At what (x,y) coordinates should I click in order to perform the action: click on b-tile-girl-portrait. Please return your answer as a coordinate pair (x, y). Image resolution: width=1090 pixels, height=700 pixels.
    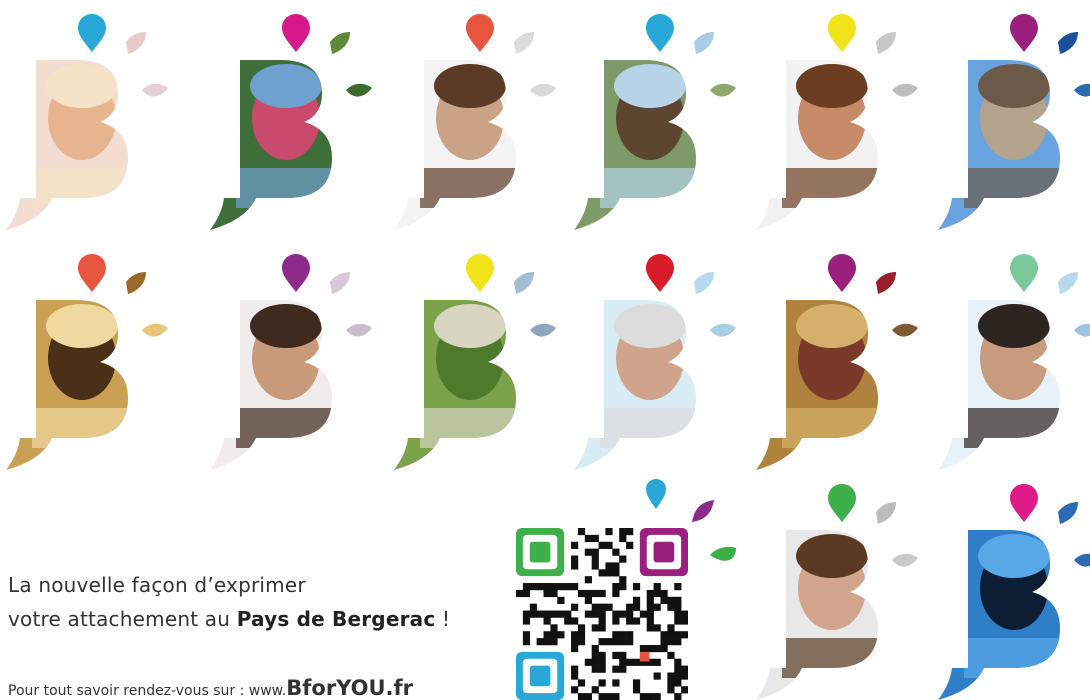
    Looking at the image, I should click on (85, 119).